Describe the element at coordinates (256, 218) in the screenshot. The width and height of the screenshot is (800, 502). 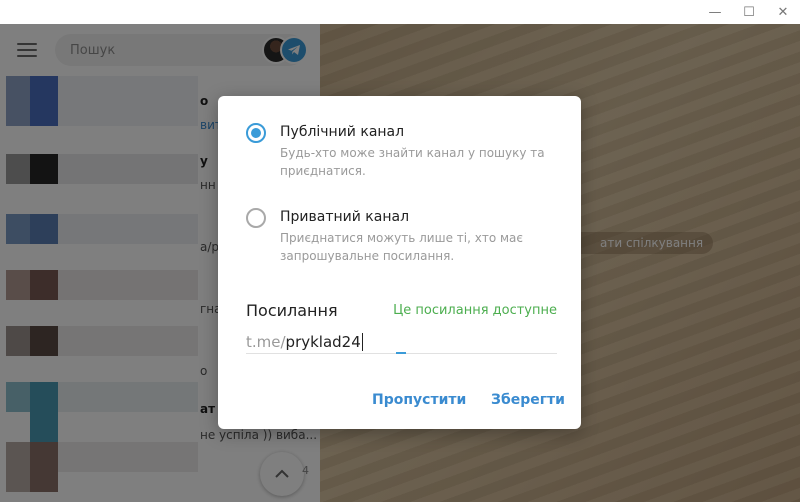
I see `private-channel-radio` at that location.